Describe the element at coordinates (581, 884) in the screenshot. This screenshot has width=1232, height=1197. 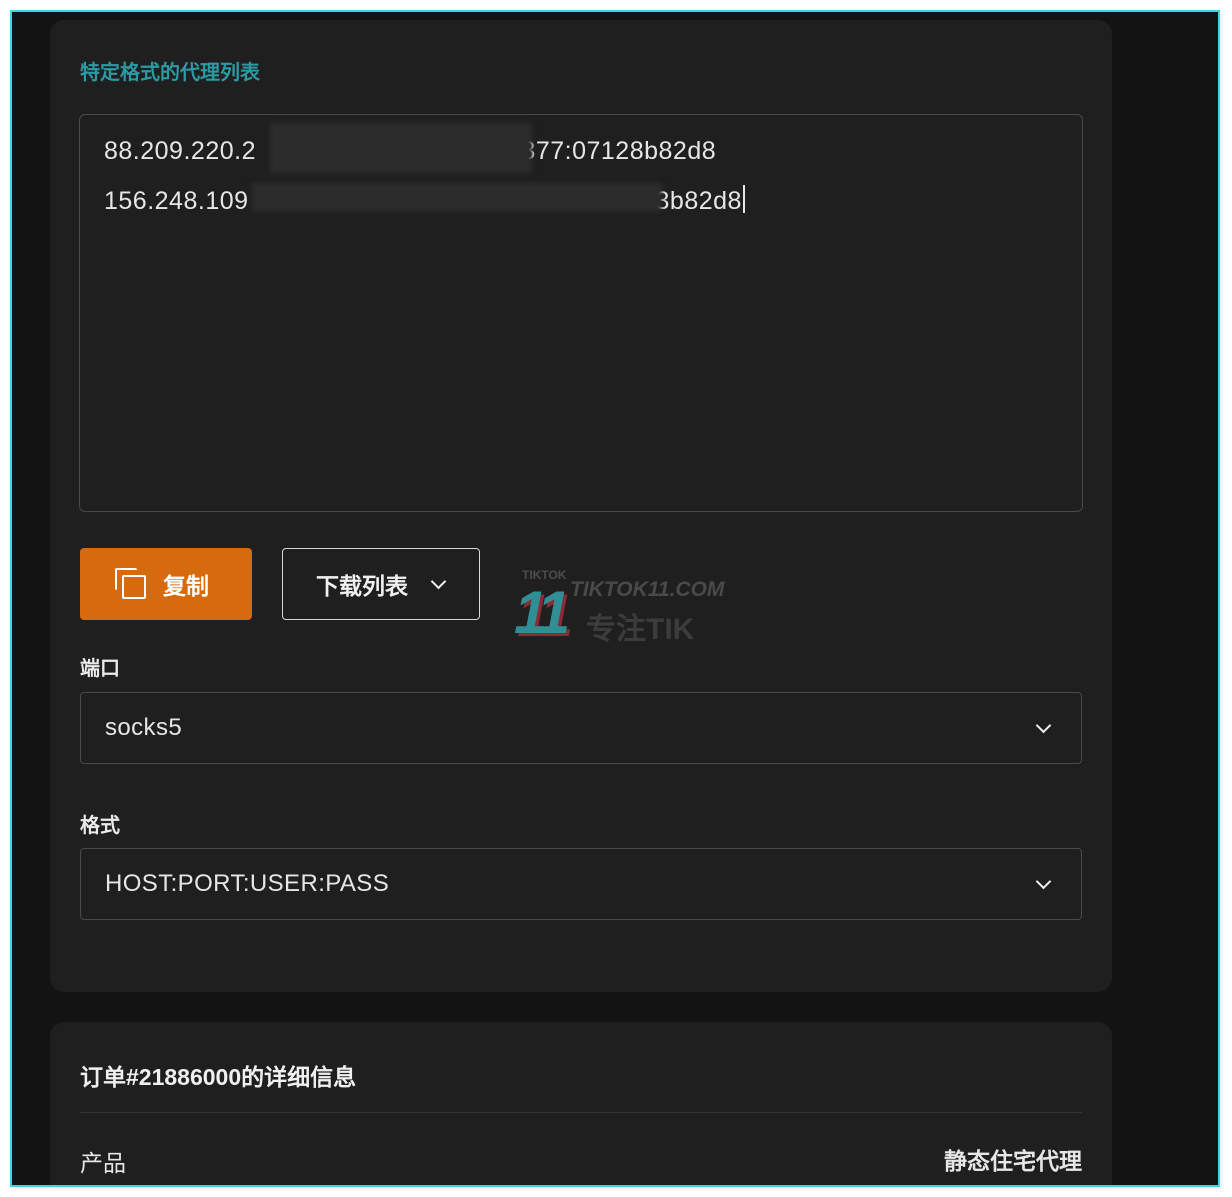
I see `format-select: HOST:PORT:USER:PASS` at that location.